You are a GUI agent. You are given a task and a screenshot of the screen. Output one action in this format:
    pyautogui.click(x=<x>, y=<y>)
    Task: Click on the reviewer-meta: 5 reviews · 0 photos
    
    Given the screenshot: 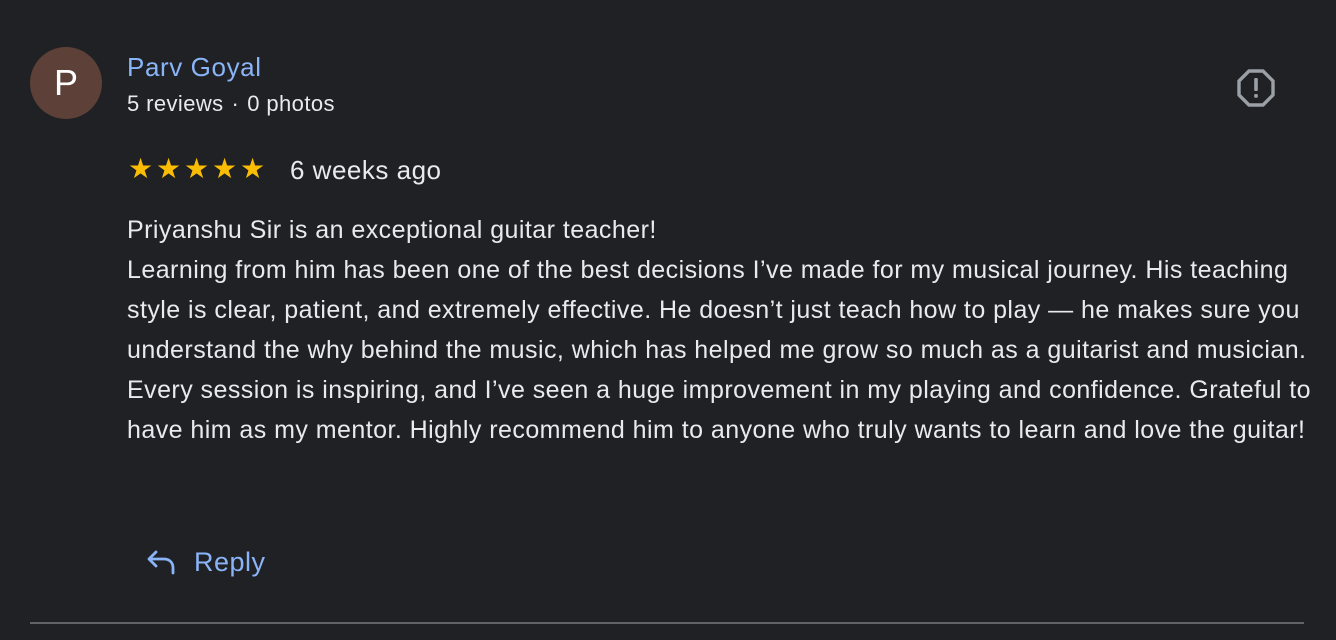 What is the action you would take?
    pyautogui.click(x=231, y=104)
    